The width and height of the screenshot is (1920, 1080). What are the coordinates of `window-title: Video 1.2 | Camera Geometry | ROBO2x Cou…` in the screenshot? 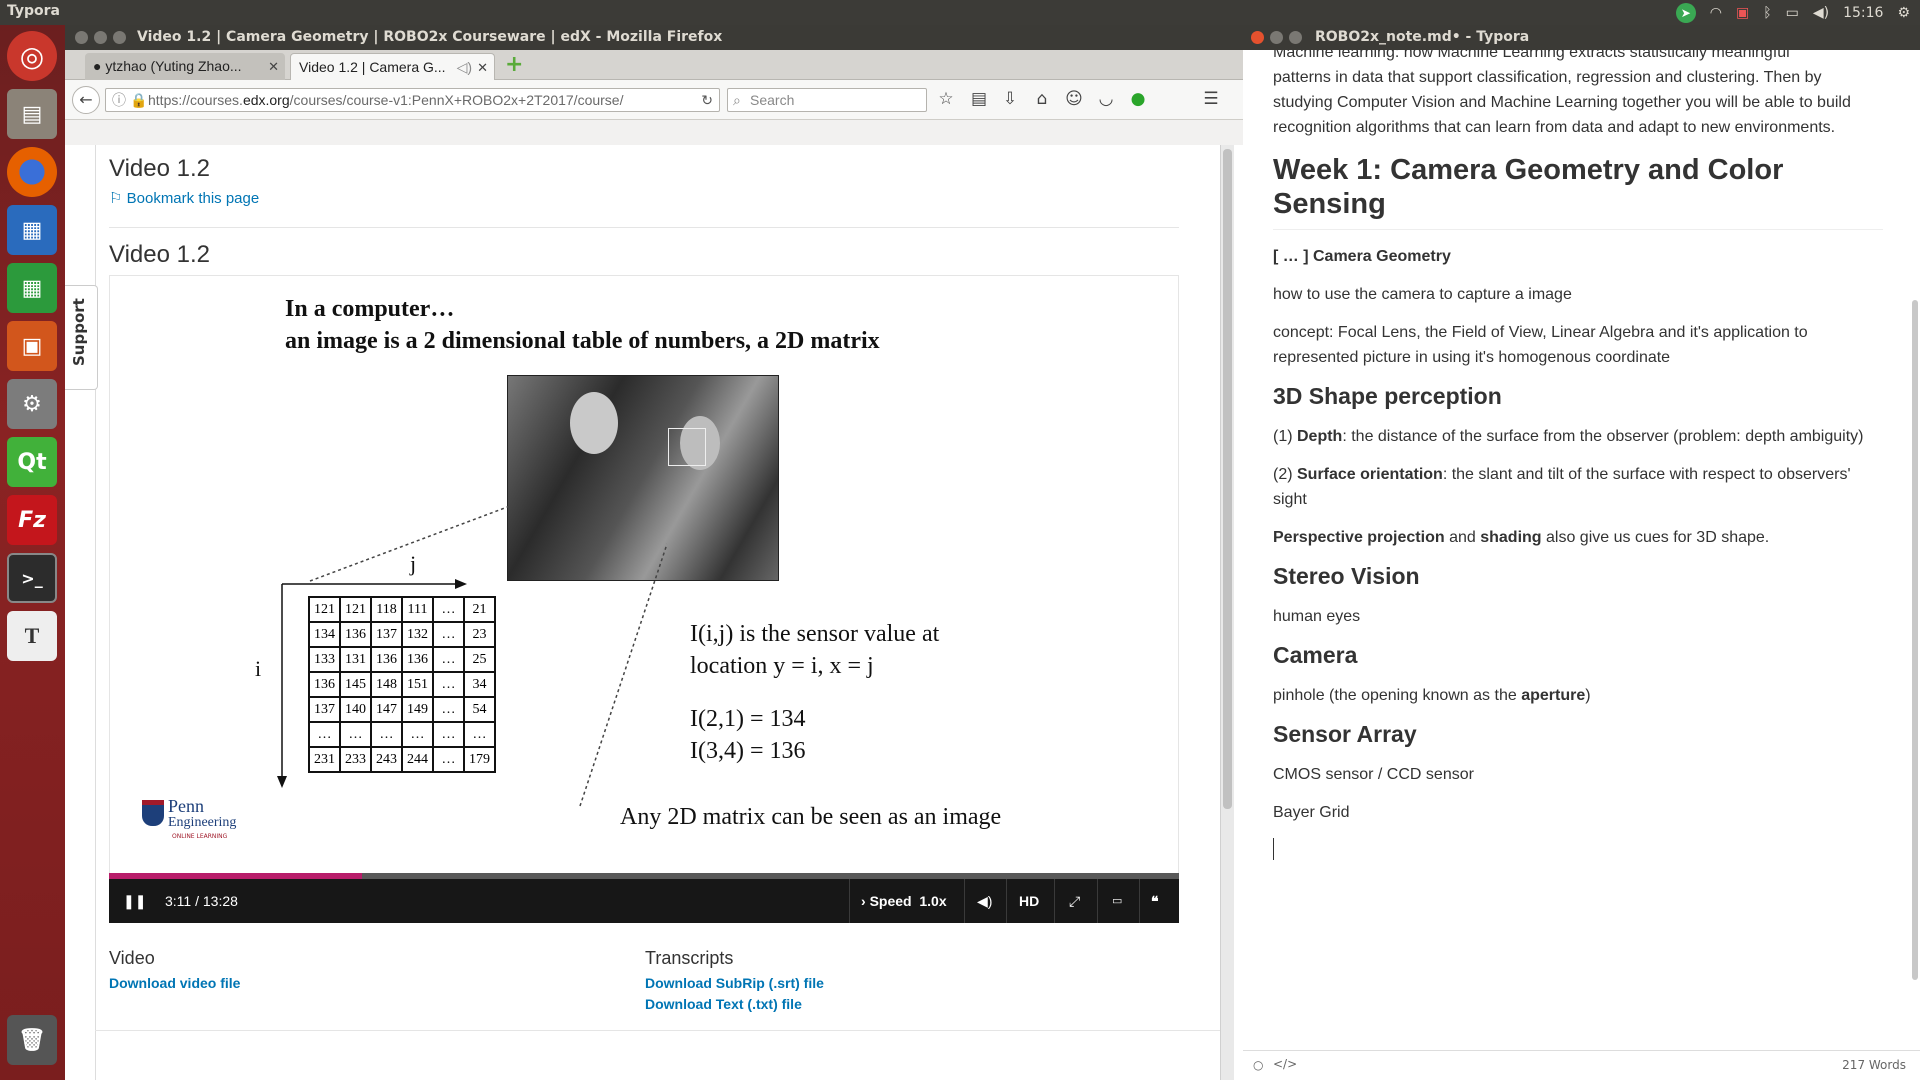 It's located at (430, 37).